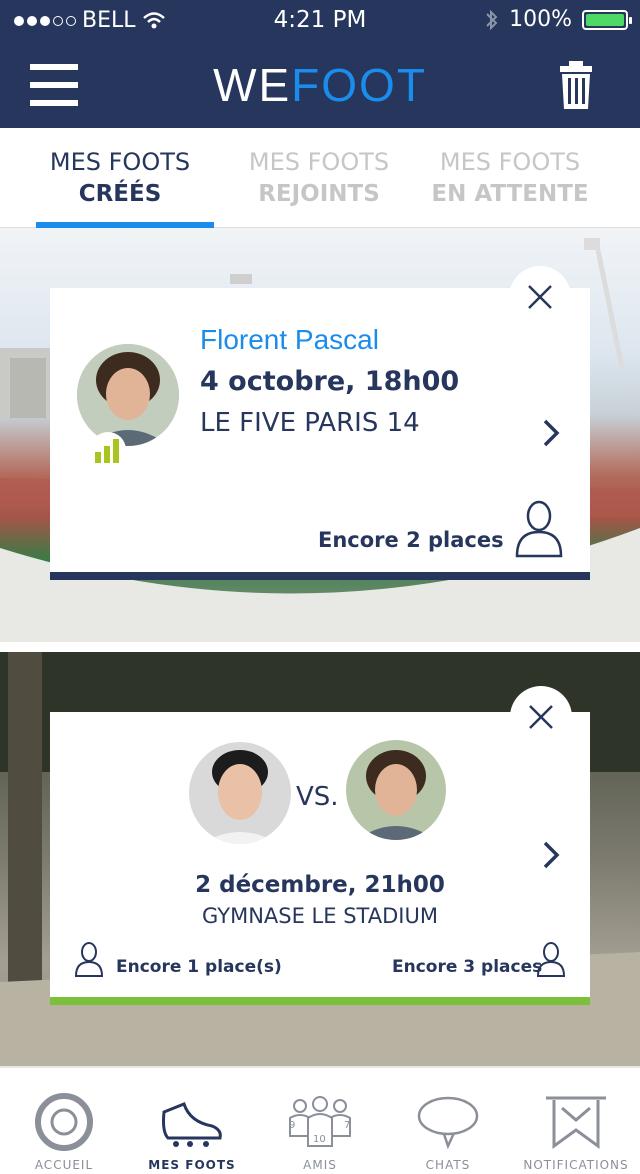  Describe the element at coordinates (492, 19) in the screenshot. I see `bluetooth-icon` at that location.